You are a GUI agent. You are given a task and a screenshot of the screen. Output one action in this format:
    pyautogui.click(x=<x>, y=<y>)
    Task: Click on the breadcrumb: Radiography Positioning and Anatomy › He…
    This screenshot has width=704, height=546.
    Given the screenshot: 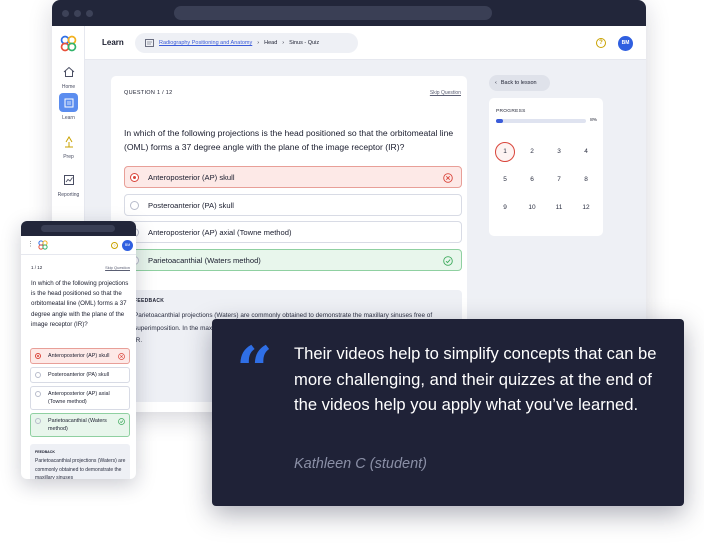 What is the action you would take?
    pyautogui.click(x=246, y=43)
    